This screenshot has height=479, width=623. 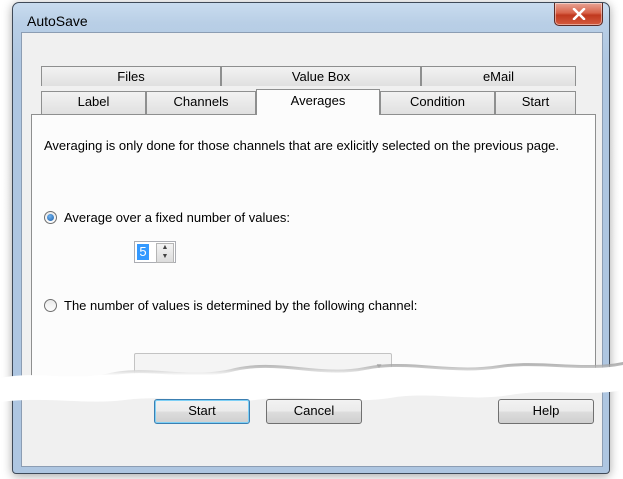 I want to click on radio-fixed-number: Average over a fixed number of values:, so click(x=167, y=217).